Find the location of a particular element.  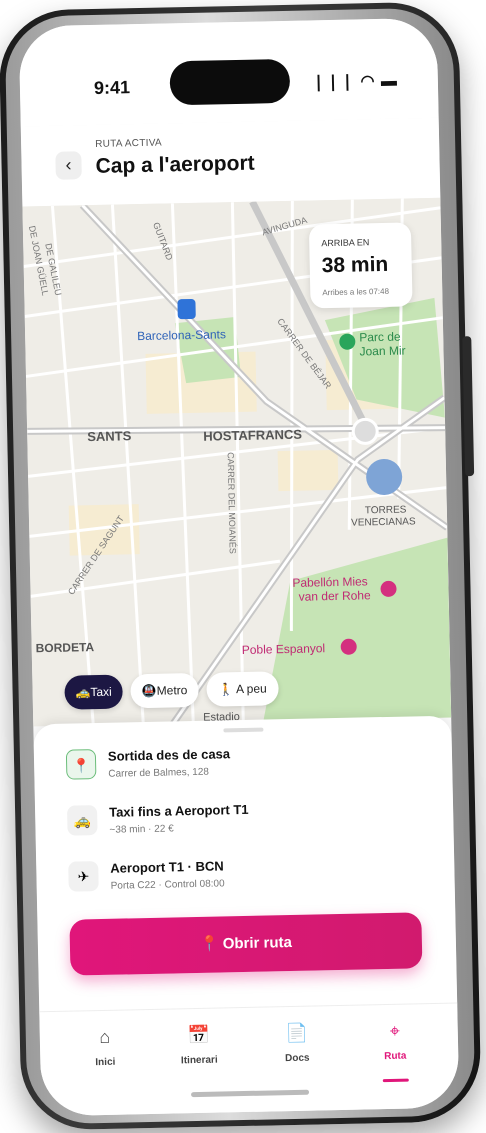

step-title: Sortida des de casa is located at coordinates (169, 755).